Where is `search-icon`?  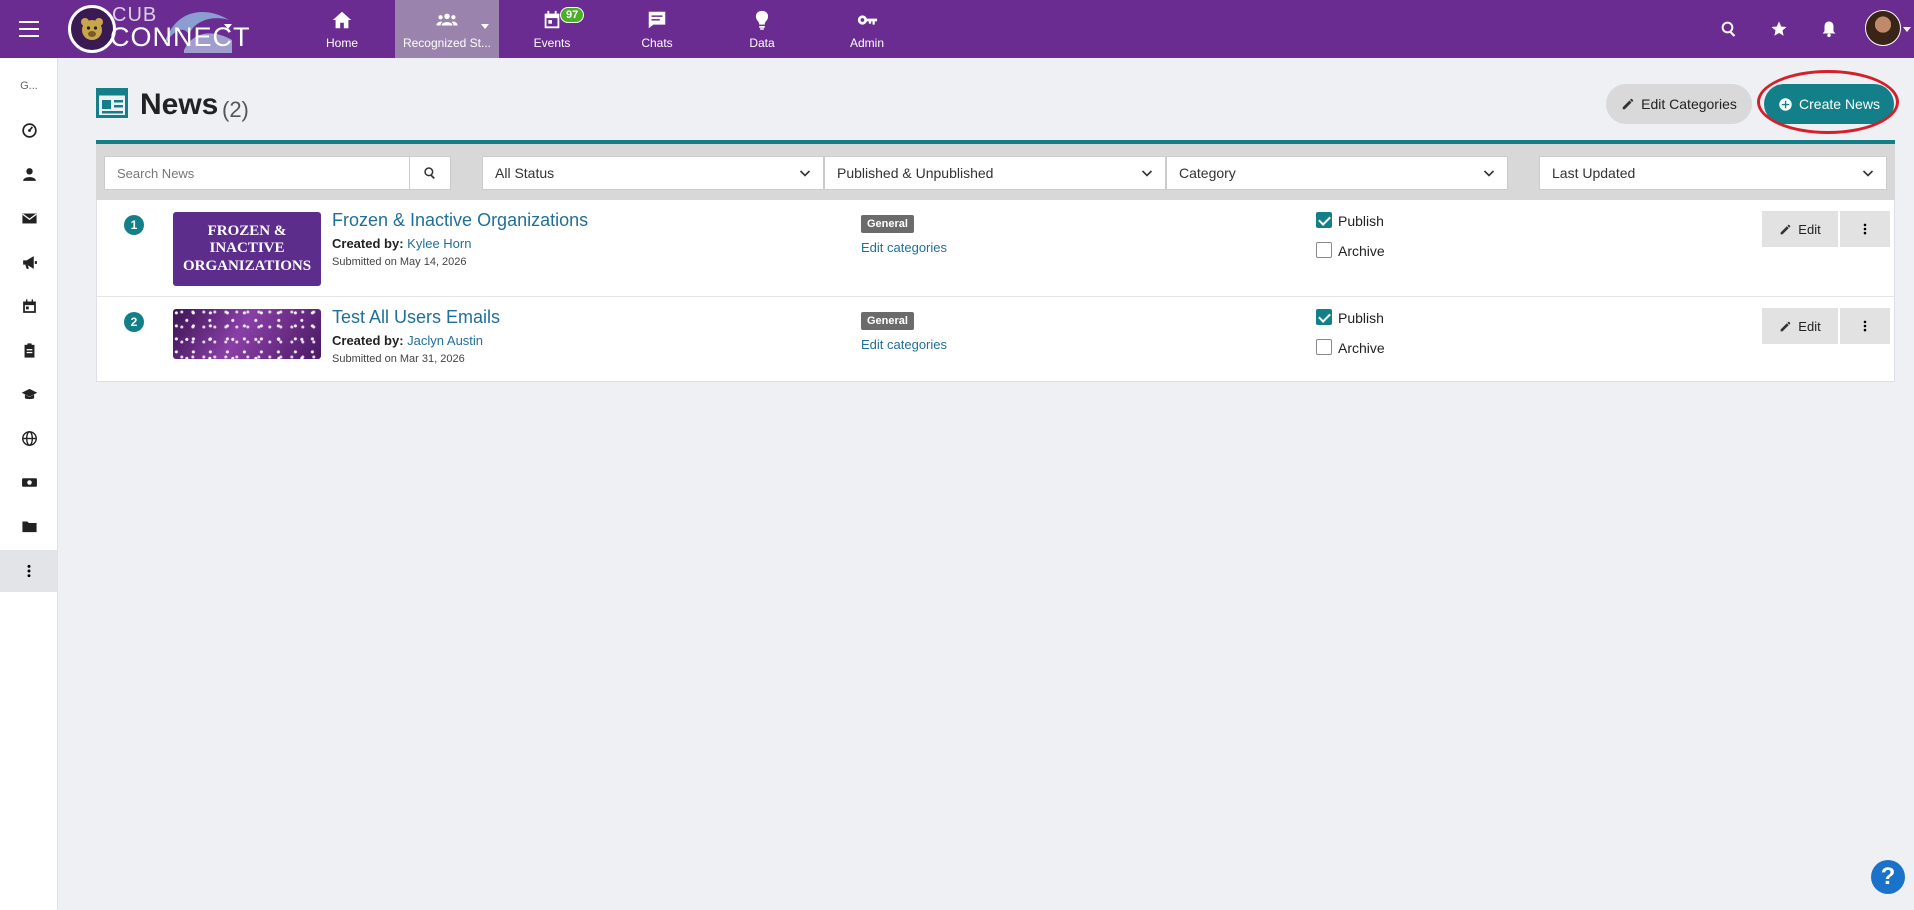
search-icon is located at coordinates (1729, 29).